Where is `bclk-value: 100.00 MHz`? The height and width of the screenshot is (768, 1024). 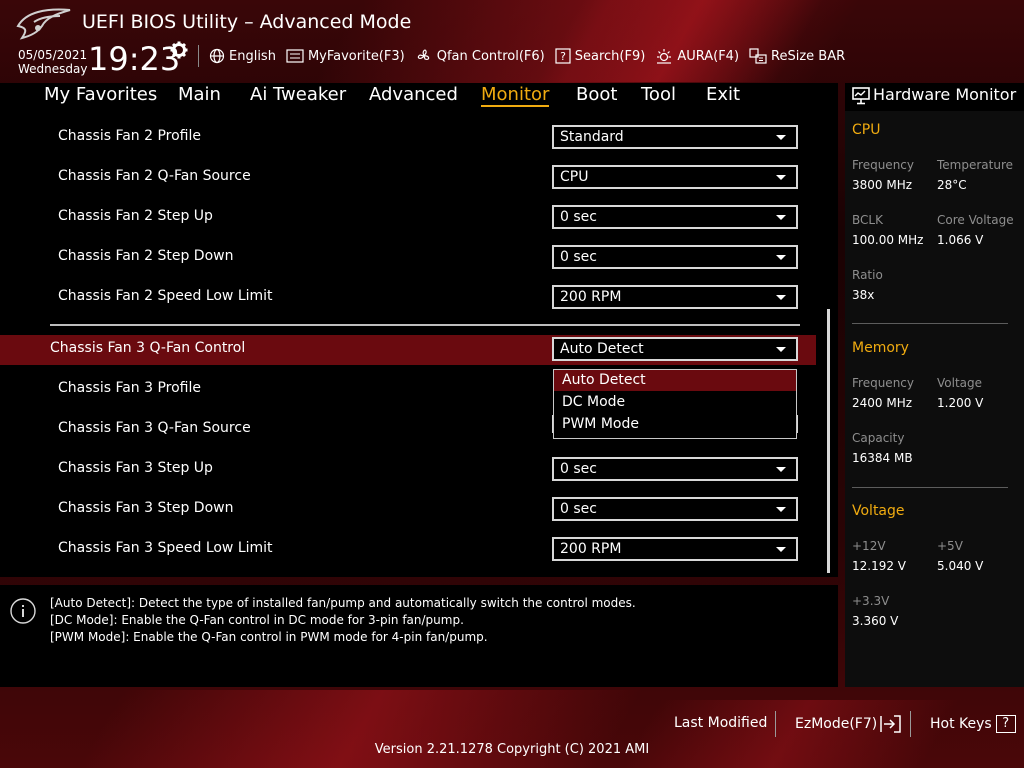
bclk-value: 100.00 MHz is located at coordinates (888, 240).